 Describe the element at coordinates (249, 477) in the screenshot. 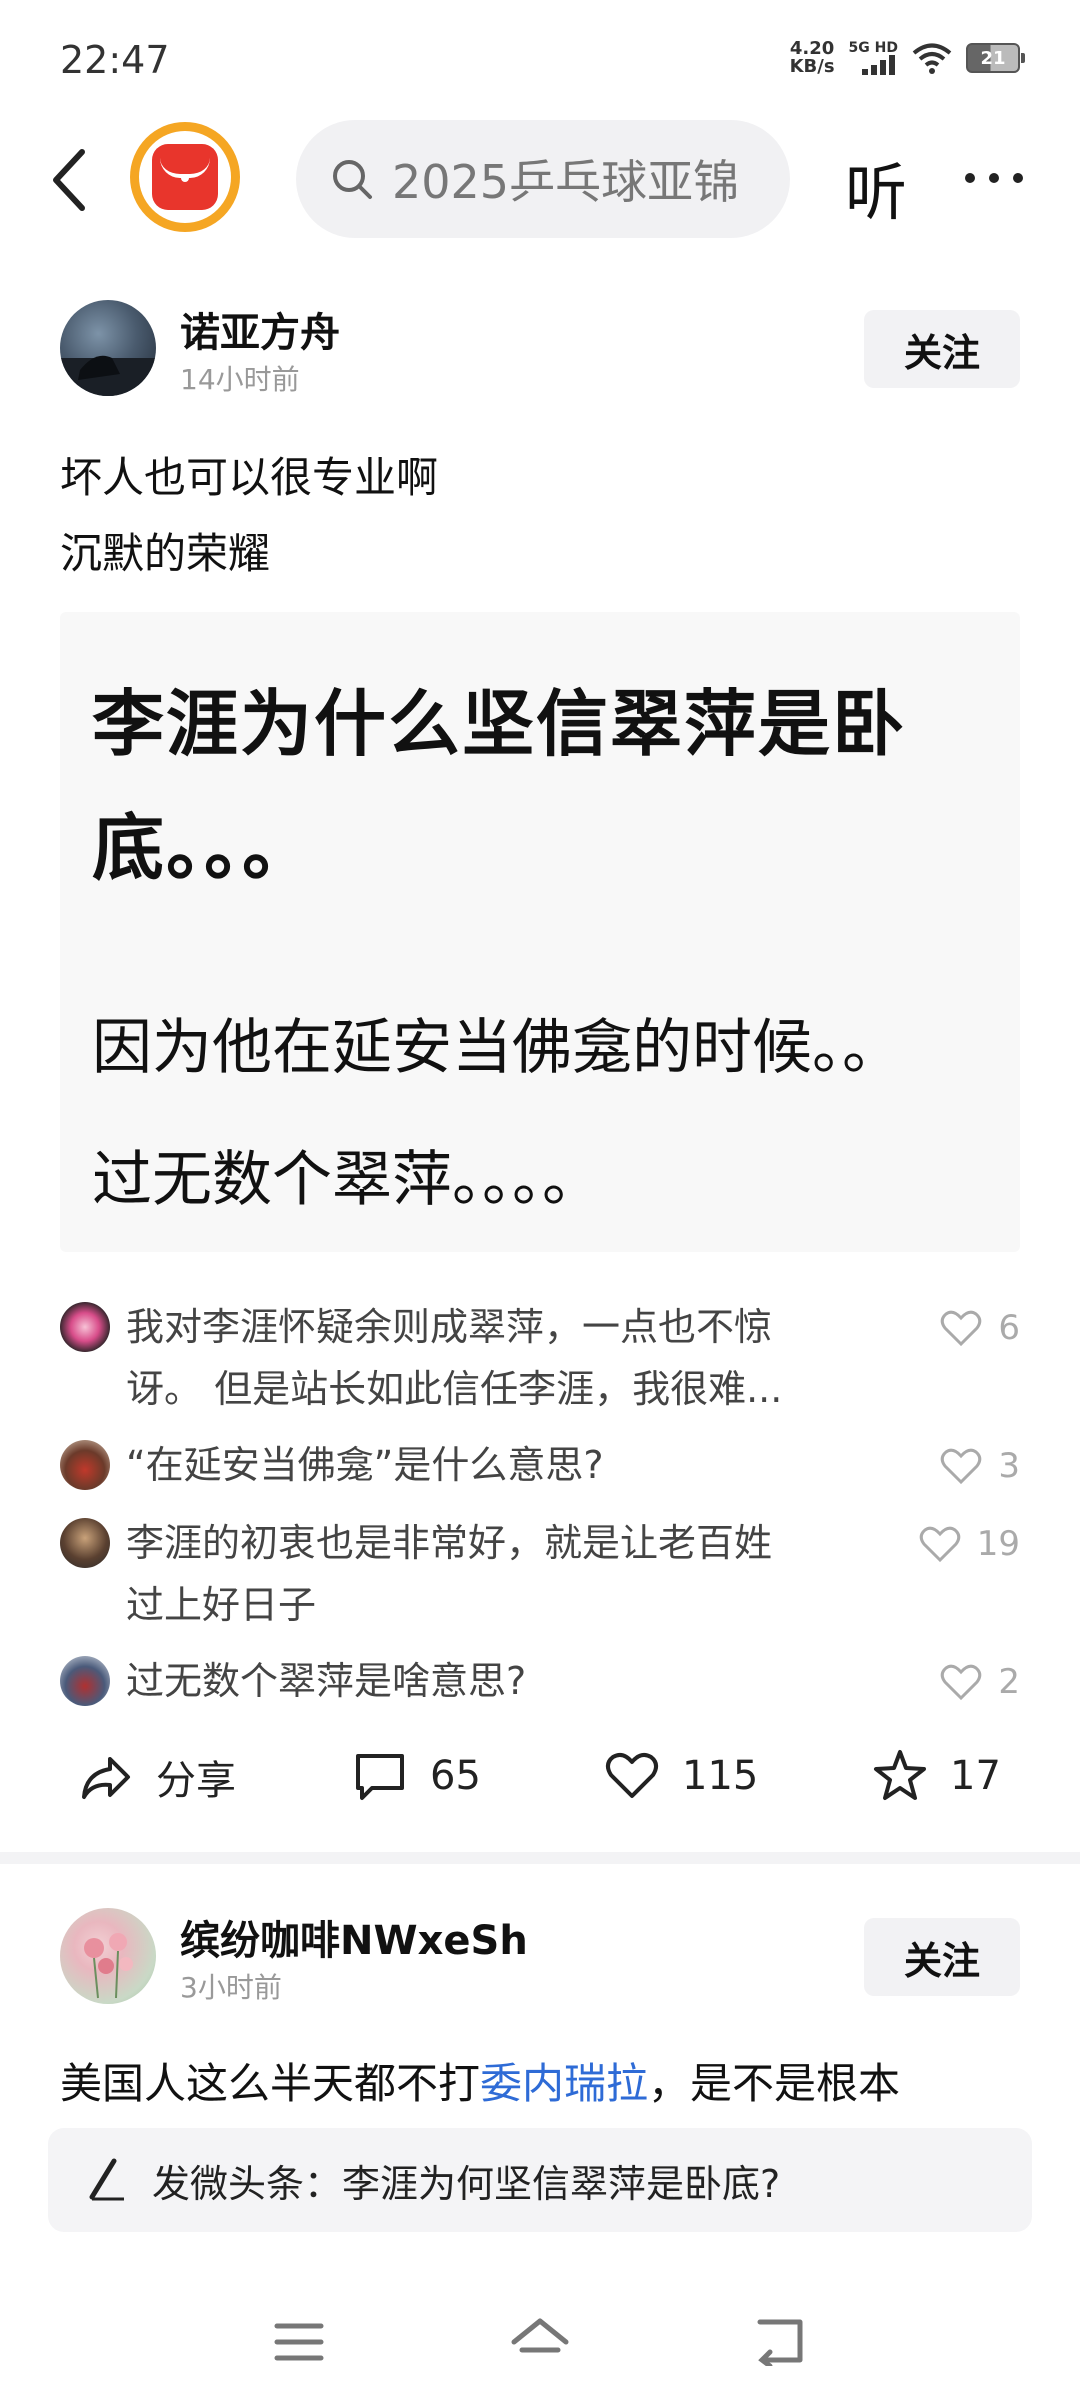

I see `post-text-line: 坏人也可以很专业啊` at that location.